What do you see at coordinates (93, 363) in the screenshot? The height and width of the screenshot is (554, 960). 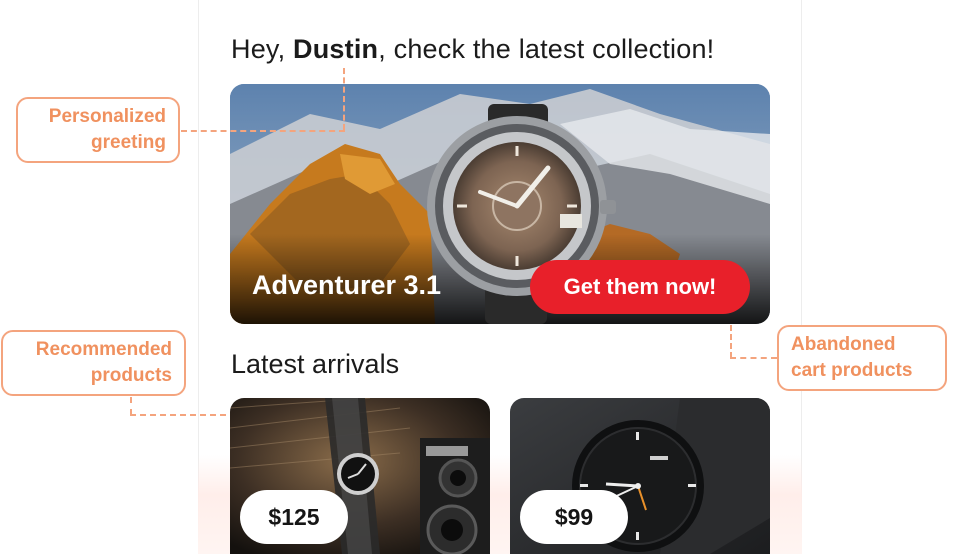 I see `annotation-recommended-products: Recommended products` at bounding box center [93, 363].